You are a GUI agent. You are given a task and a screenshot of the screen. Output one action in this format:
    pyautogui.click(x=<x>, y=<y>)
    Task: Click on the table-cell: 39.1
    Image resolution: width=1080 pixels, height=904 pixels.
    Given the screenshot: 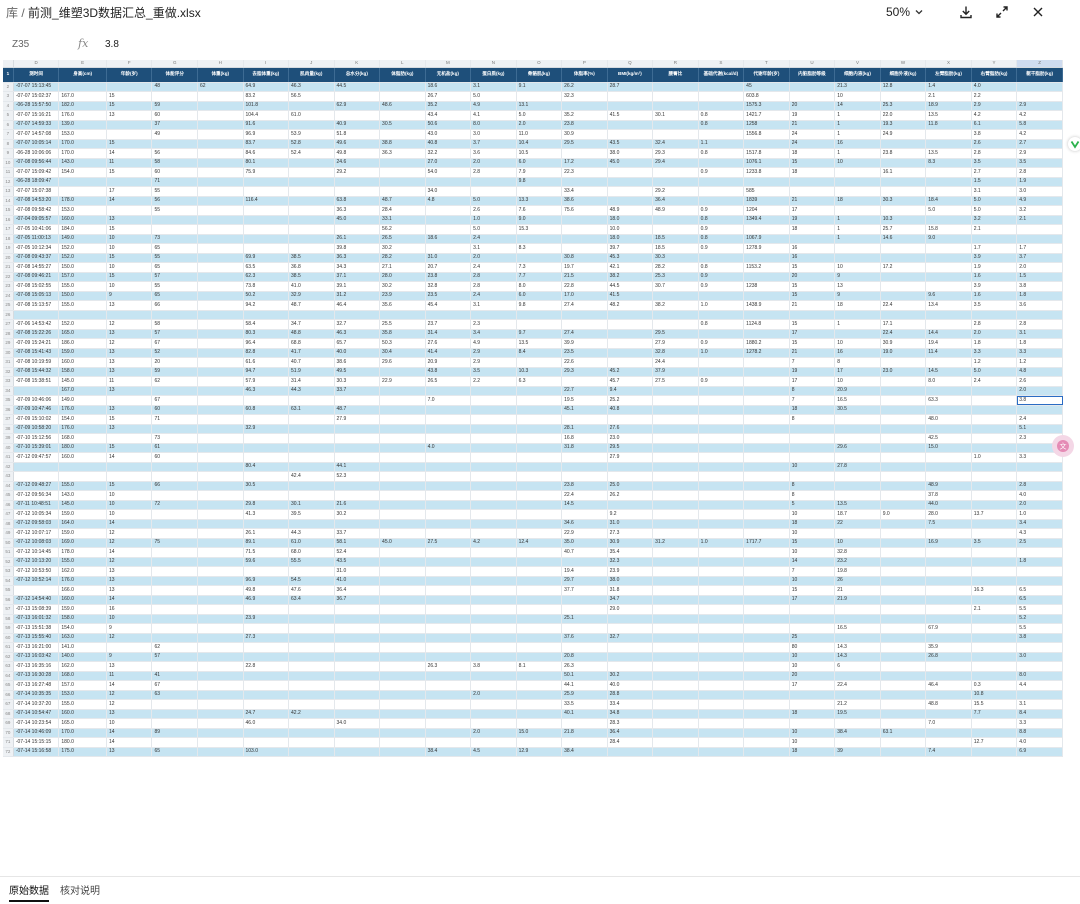 What is the action you would take?
    pyautogui.click(x=357, y=286)
    